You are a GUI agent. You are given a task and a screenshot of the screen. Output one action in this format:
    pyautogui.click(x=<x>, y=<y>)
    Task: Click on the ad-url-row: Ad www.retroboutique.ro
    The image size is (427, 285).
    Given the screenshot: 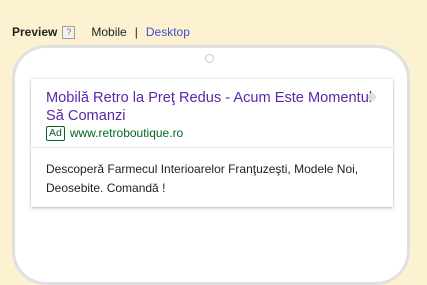 What is the action you would take?
    pyautogui.click(x=114, y=133)
    